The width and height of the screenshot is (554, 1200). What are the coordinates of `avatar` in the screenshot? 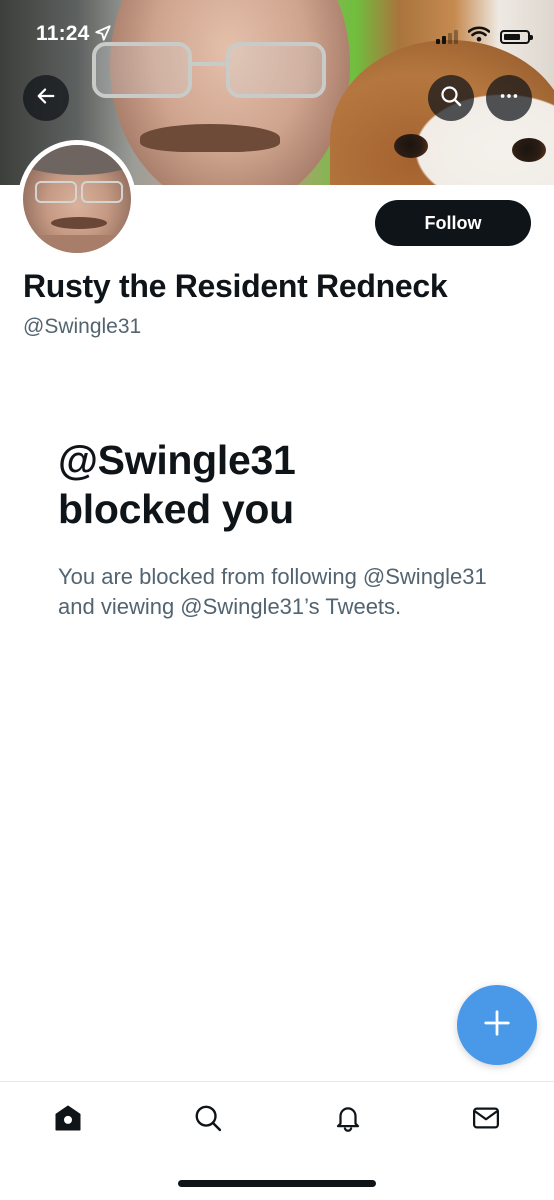 It's located at (77, 199).